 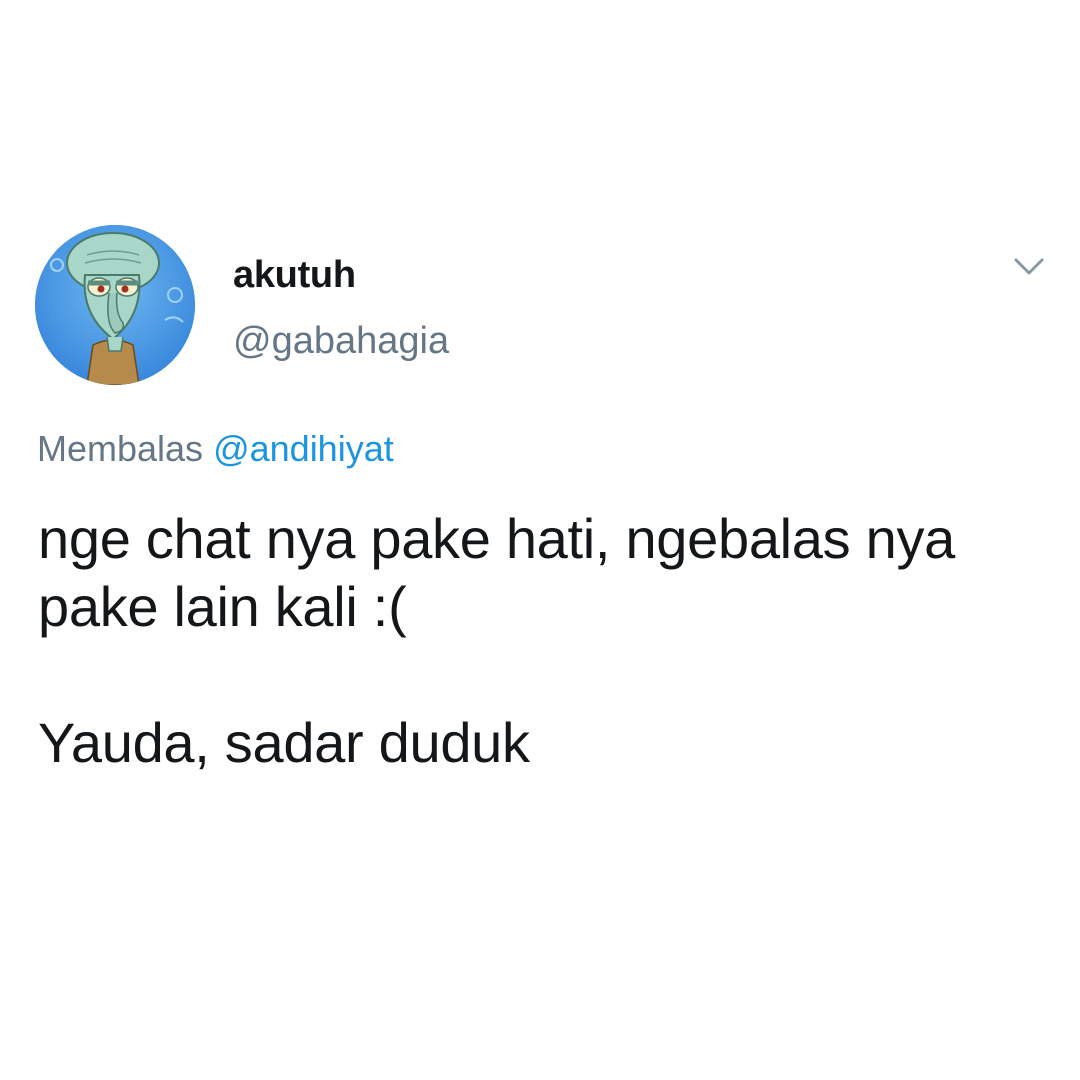 What do you see at coordinates (120, 448) in the screenshot?
I see `reply-prefix: Membalas` at bounding box center [120, 448].